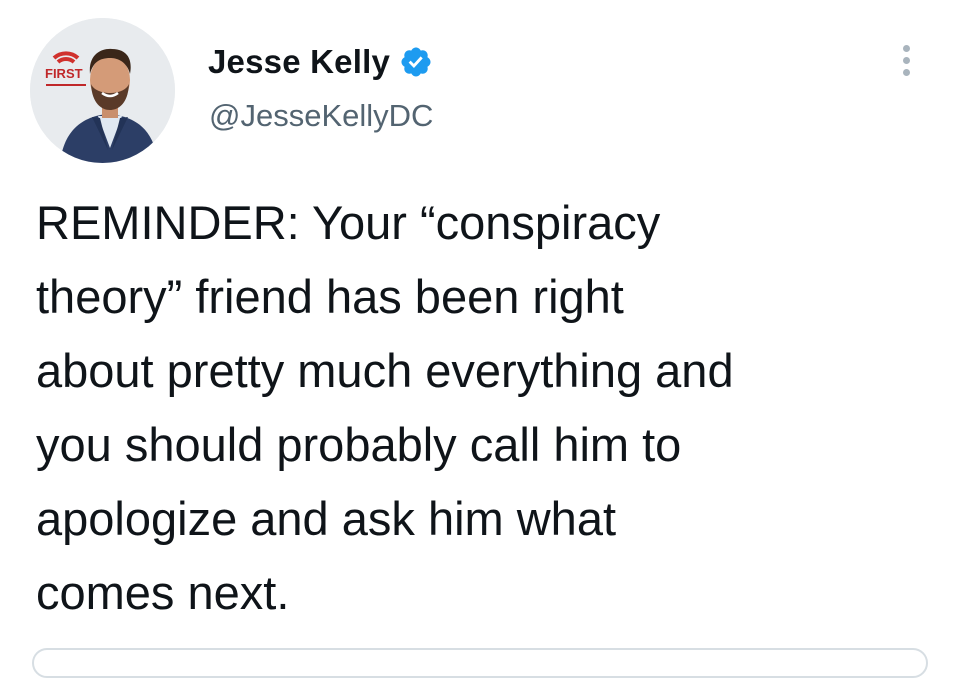  Describe the element at coordinates (163, 592) in the screenshot. I see `tweet-text-line: comes next.` at that location.